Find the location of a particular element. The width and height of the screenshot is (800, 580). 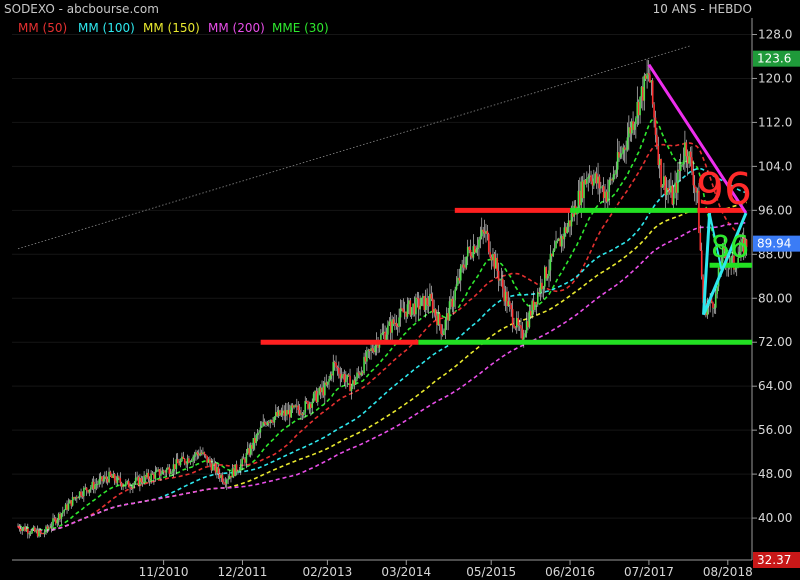

y-tick-label: 64.00 is located at coordinates (775, 386).